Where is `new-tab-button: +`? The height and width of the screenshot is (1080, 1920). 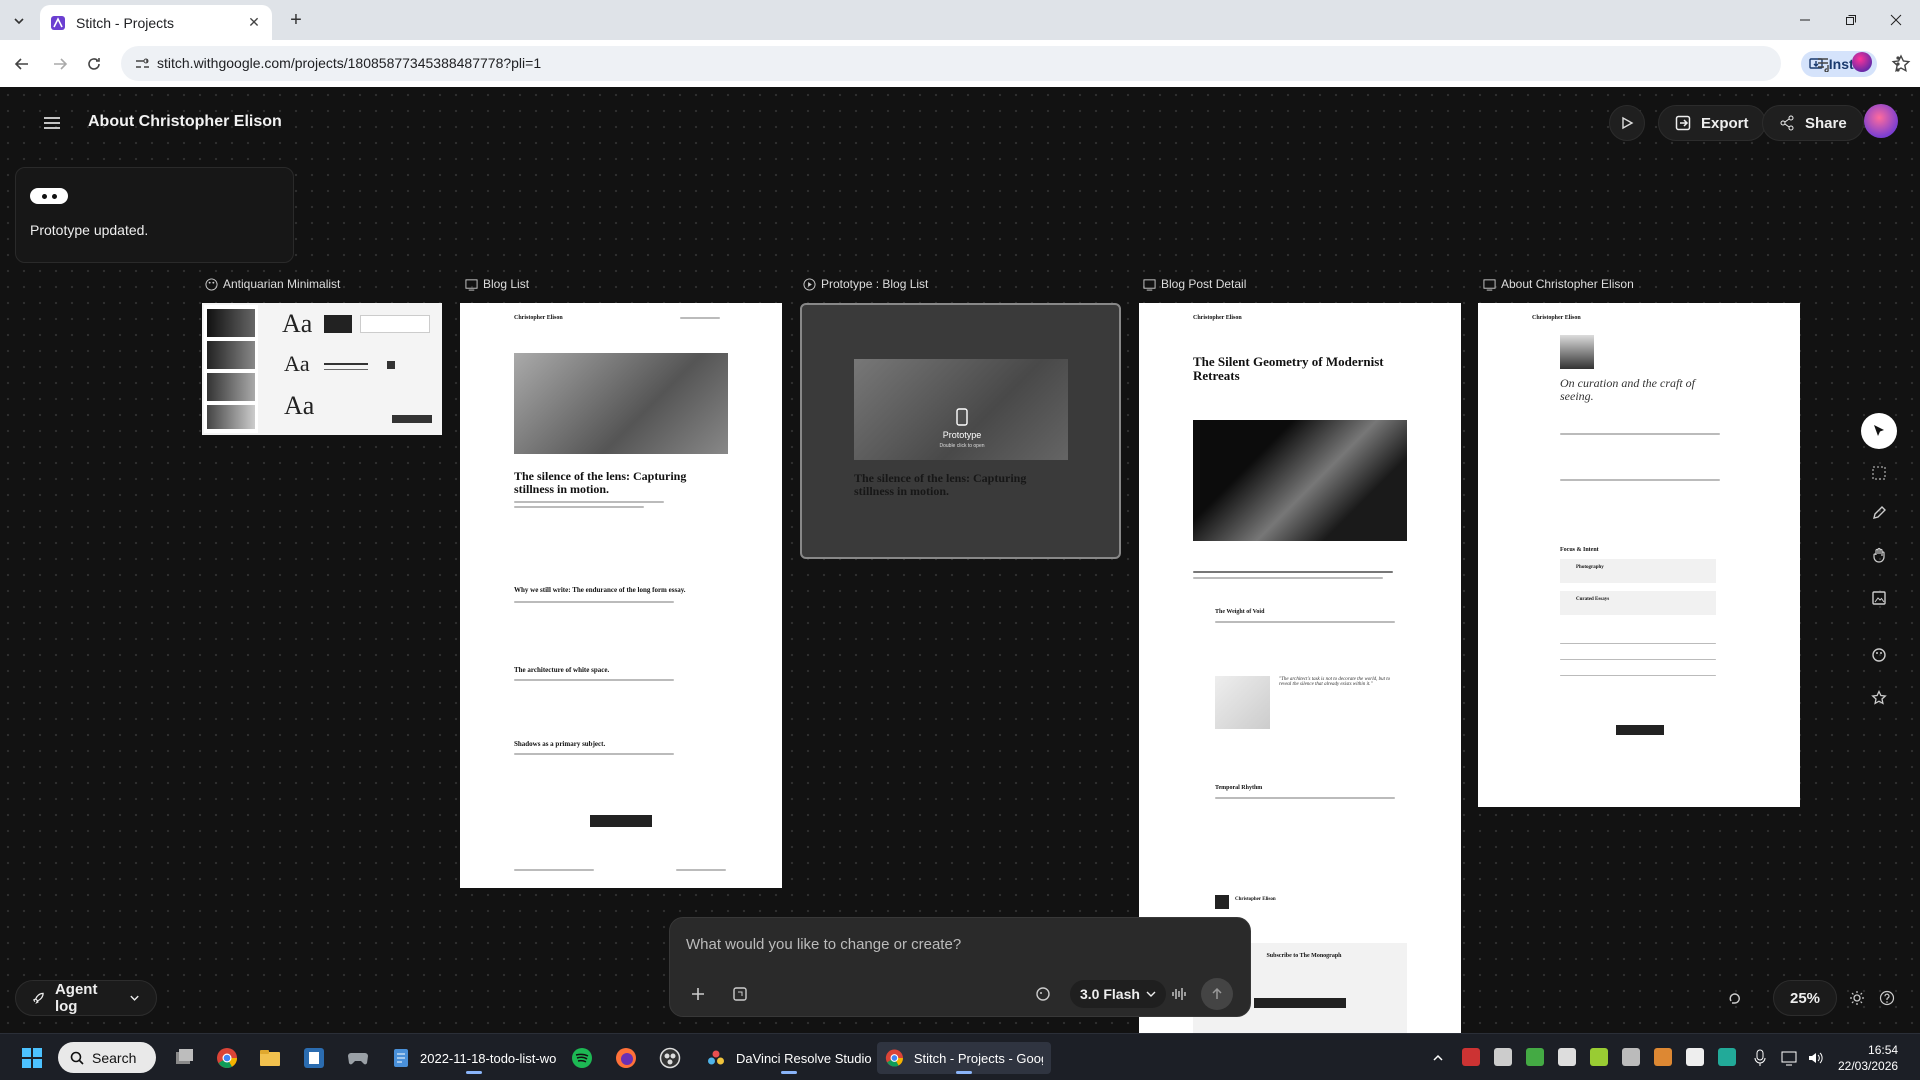 new-tab-button: + is located at coordinates (296, 21).